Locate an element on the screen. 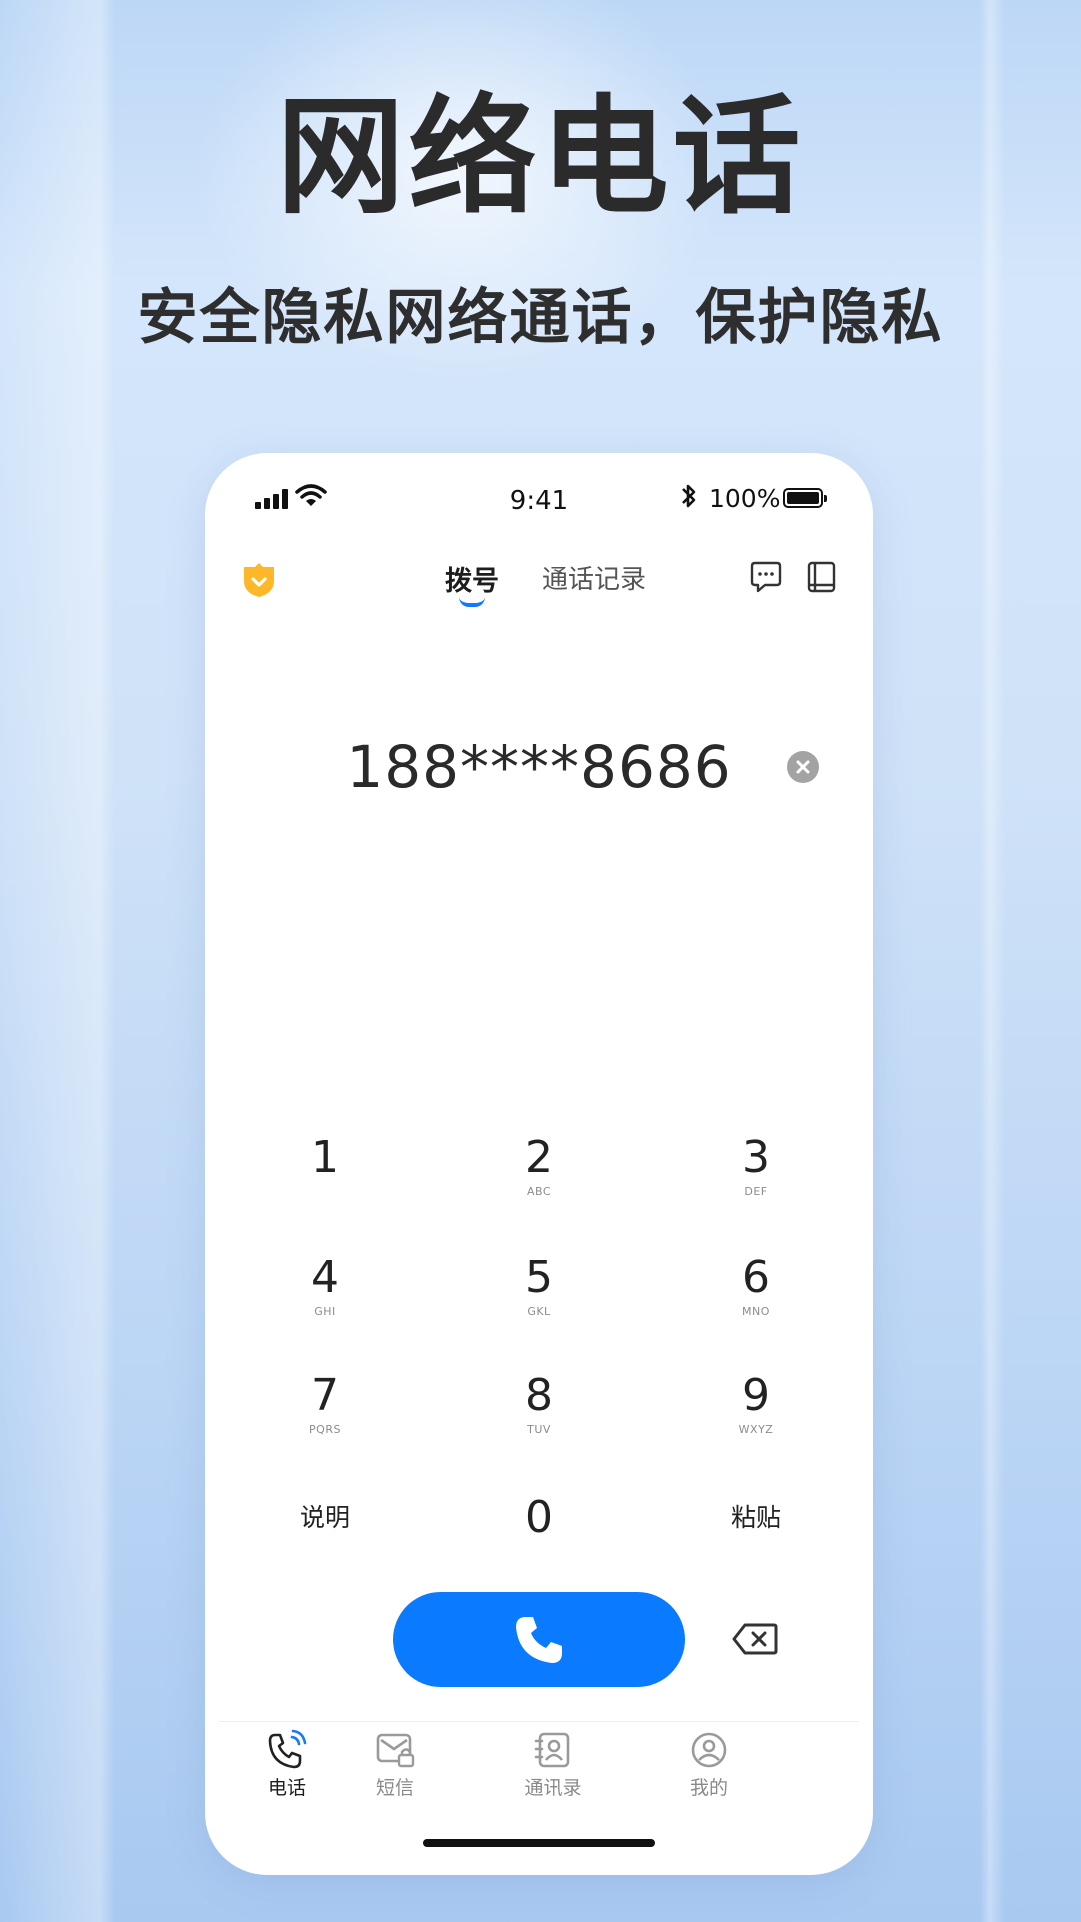 Image resolution: width=1081 pixels, height=1922 pixels. help-label: 说明 is located at coordinates (324, 1517).